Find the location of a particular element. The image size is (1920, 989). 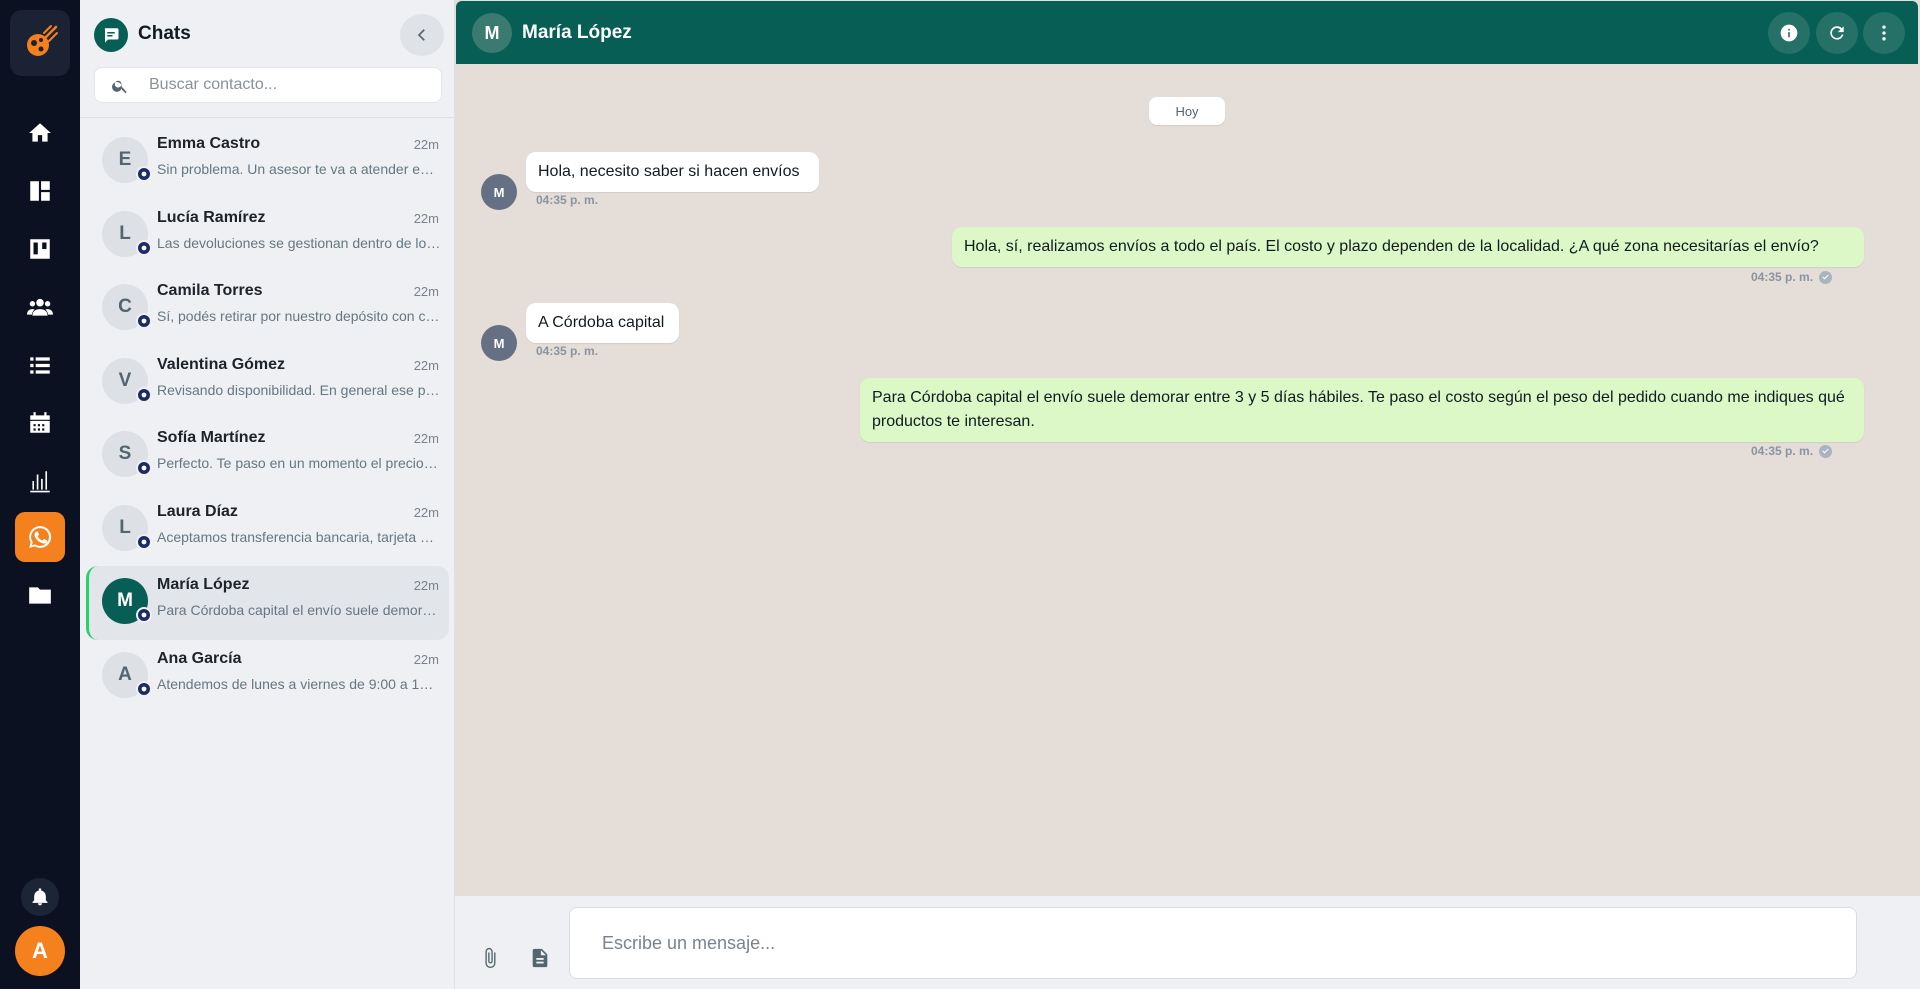

nav-folder is located at coordinates (40, 595).